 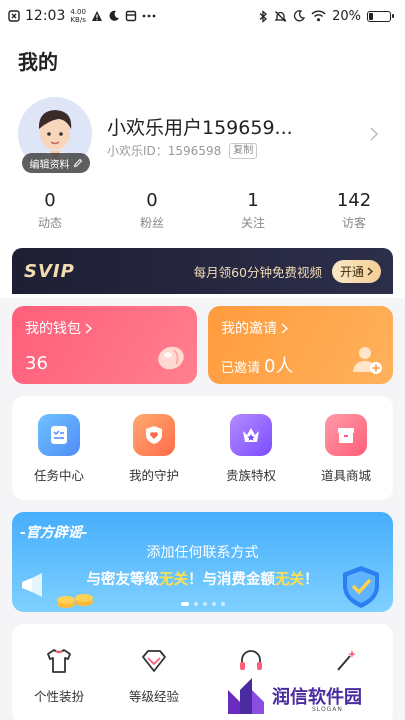 What do you see at coordinates (50, 210) in the screenshot?
I see `stat-posts: 0 动态` at bounding box center [50, 210].